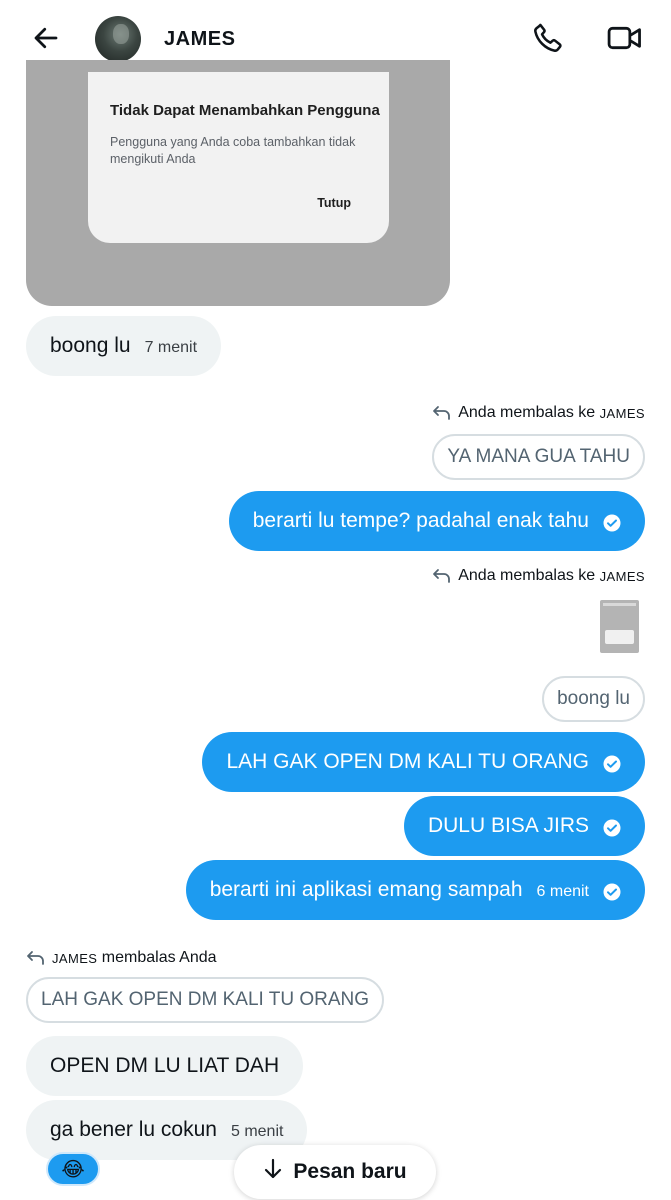 The height and width of the screenshot is (1200, 671). I want to click on message-text: OPEN DM LU LIAT DAH, so click(165, 1065).